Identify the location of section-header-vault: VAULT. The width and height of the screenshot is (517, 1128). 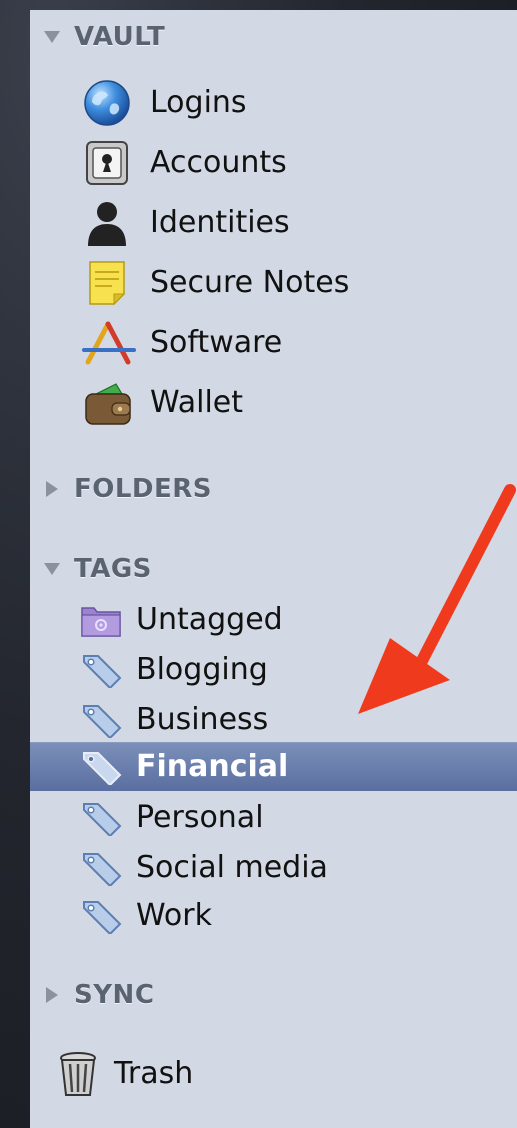
(280, 37).